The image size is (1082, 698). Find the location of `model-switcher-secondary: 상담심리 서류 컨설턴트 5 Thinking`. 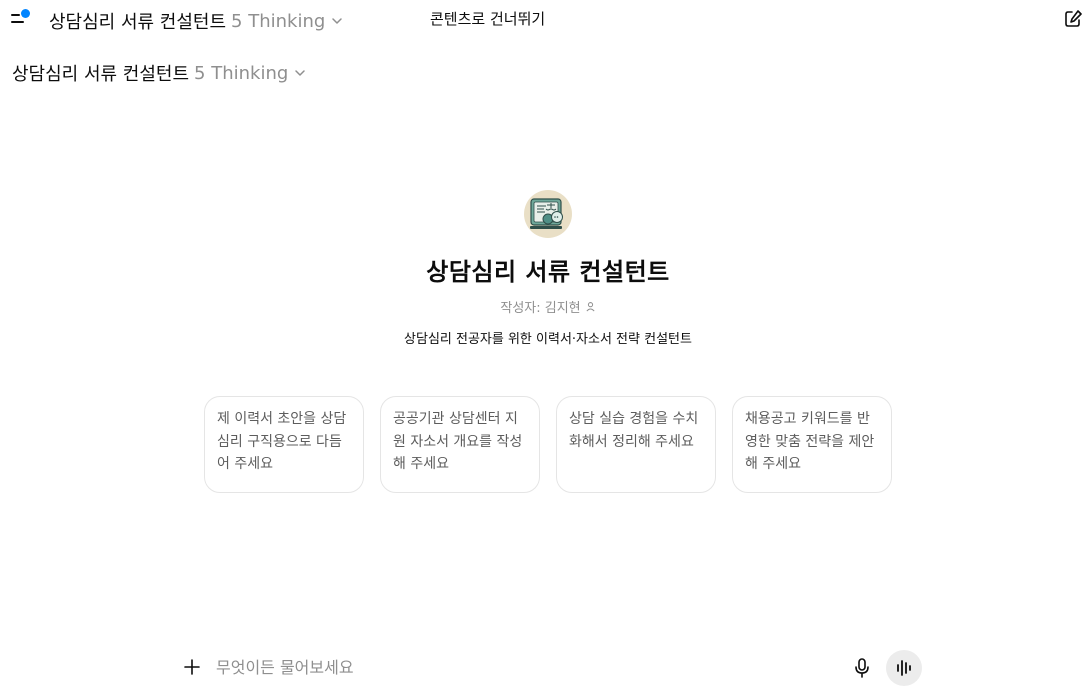

model-switcher-secondary: 상담심리 서류 컨설턴트 5 Thinking is located at coordinates (159, 73).